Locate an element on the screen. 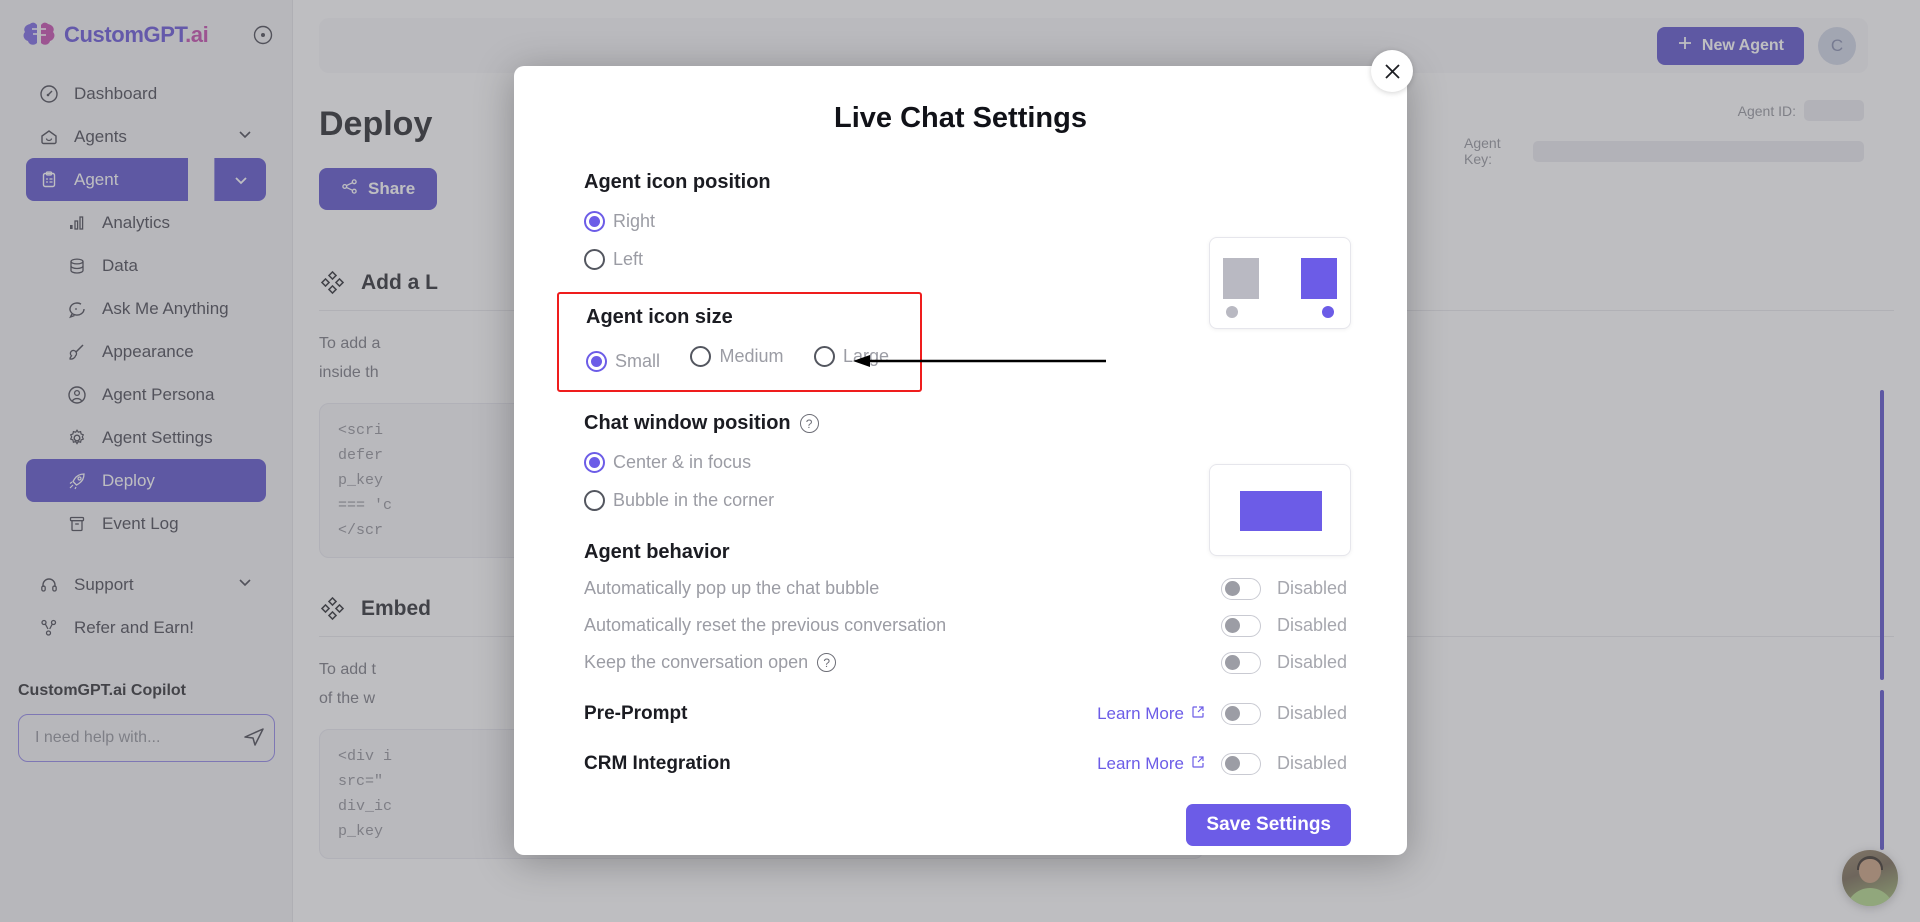 Image resolution: width=1920 pixels, height=922 pixels. preview-left-window is located at coordinates (1241, 278).